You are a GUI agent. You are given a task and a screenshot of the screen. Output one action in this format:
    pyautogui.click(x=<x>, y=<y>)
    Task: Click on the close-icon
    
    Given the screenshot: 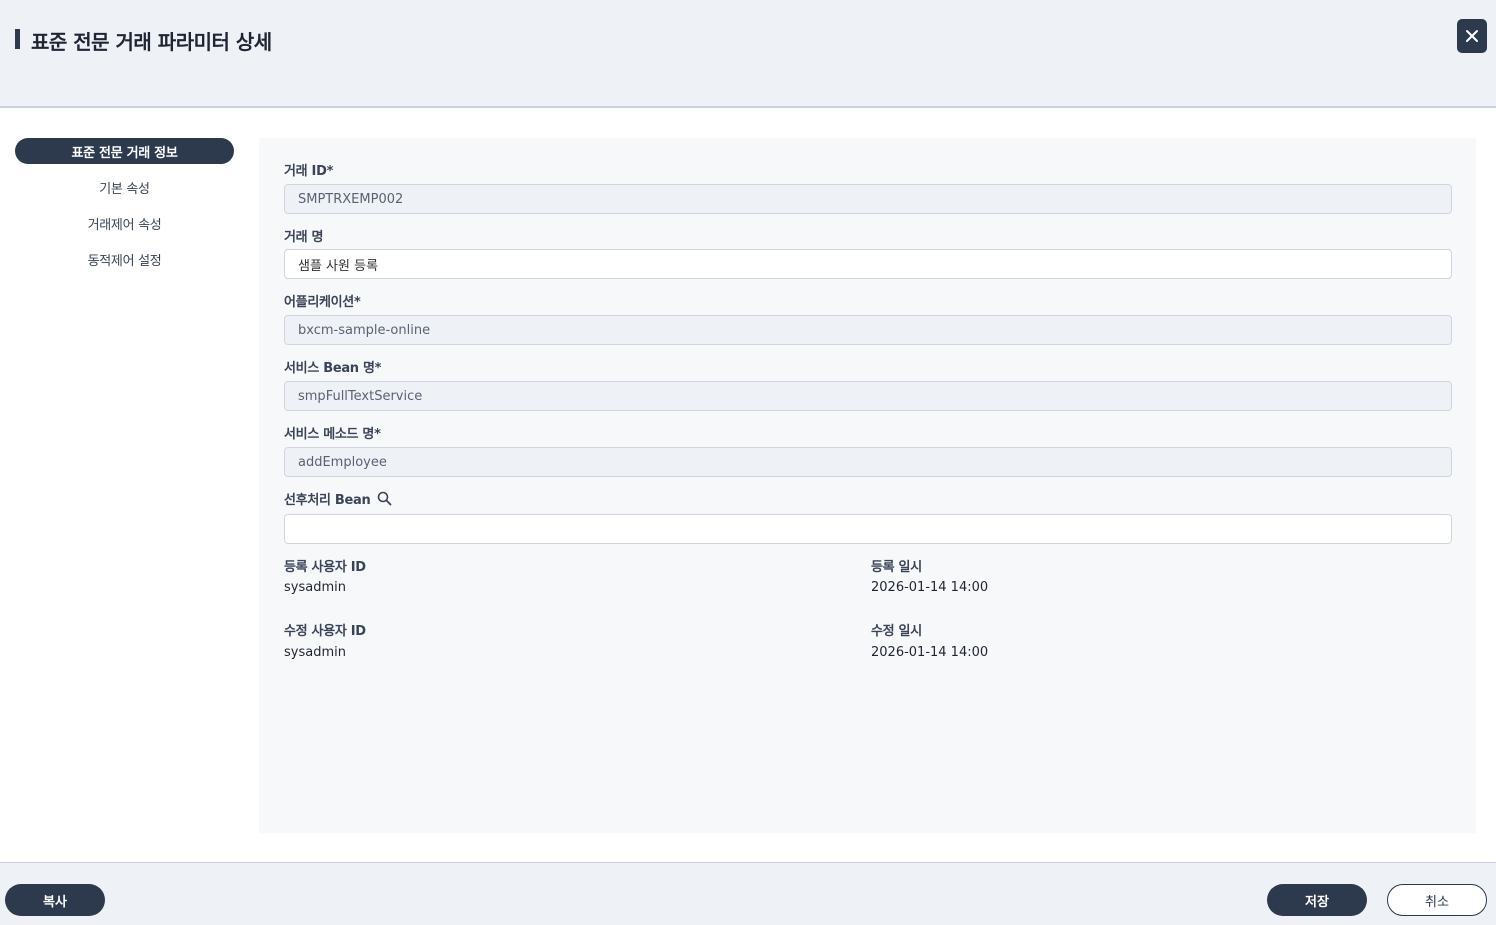 What is the action you would take?
    pyautogui.click(x=1472, y=36)
    